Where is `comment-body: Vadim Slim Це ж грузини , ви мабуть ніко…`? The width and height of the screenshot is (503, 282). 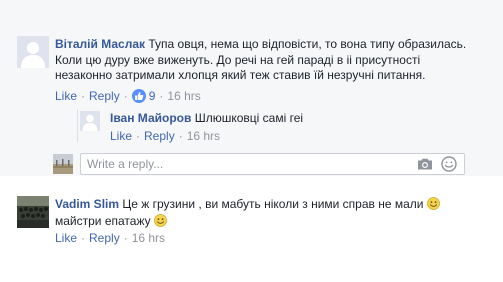
comment-body: Vadim Slim Це ж грузини , ви мабуть ніко… is located at coordinates (275, 212).